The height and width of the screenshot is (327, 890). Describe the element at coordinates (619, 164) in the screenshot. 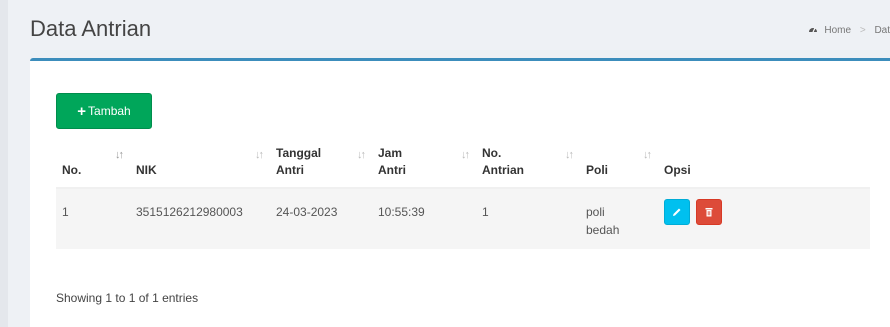

I see `column-header-poli: ↓↑ Poli` at that location.